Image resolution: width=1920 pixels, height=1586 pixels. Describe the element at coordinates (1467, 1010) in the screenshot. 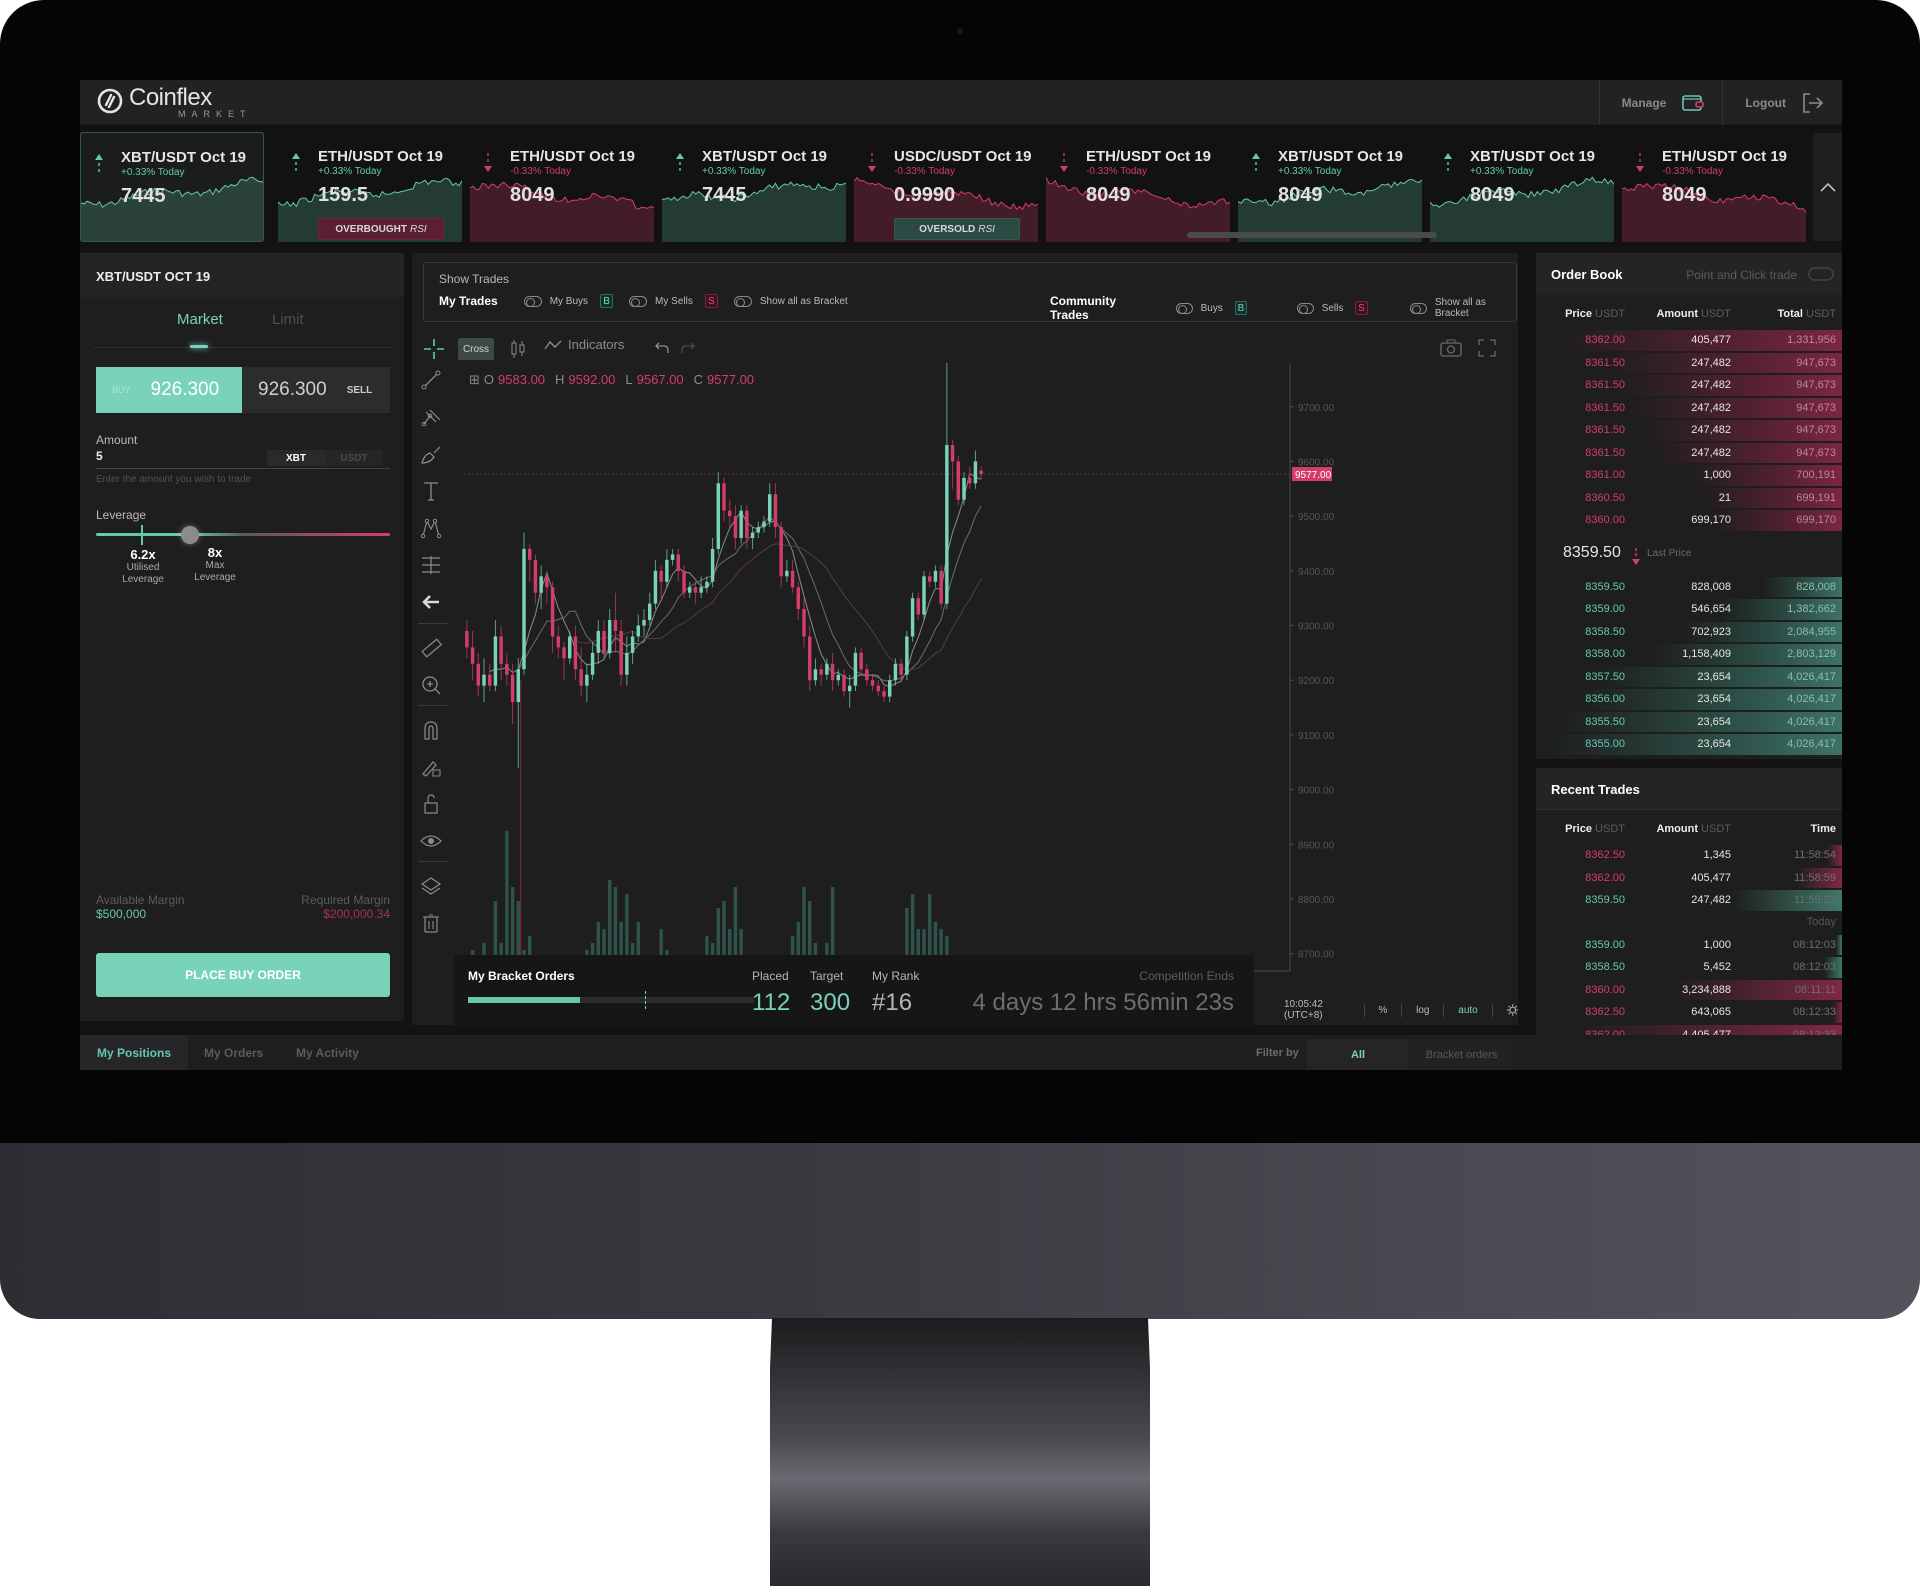

I see `auto-scale-button: auto` at that location.